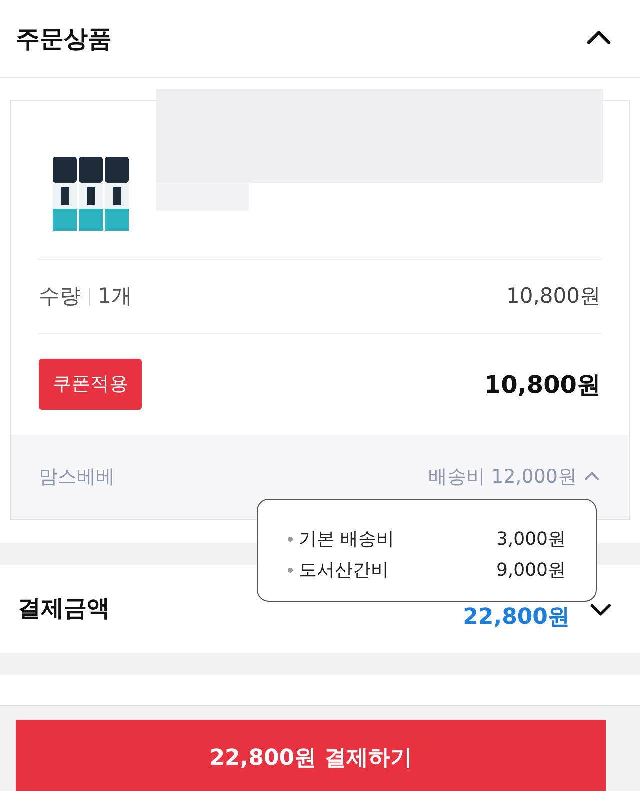 The image size is (640, 791). I want to click on payment-total: 22,800원, so click(516, 618).